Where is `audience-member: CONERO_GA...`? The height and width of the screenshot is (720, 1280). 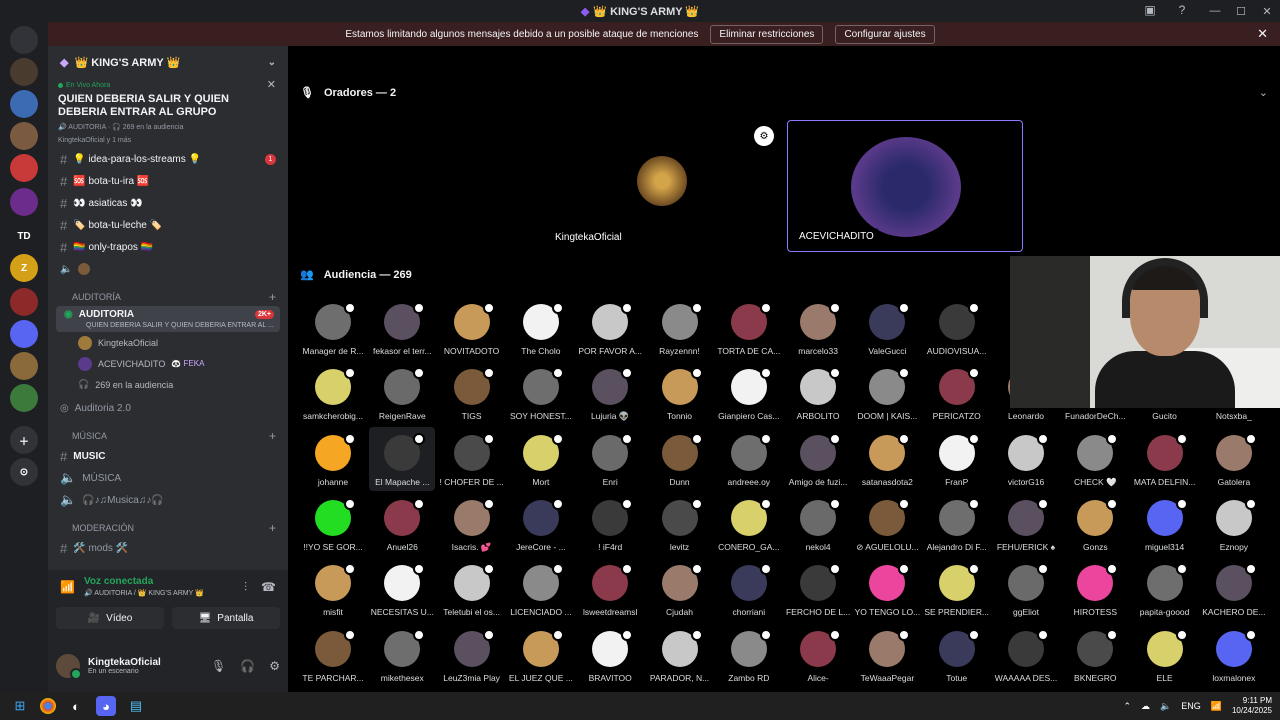
audience-member: CONERO_GA... is located at coordinates (749, 527).